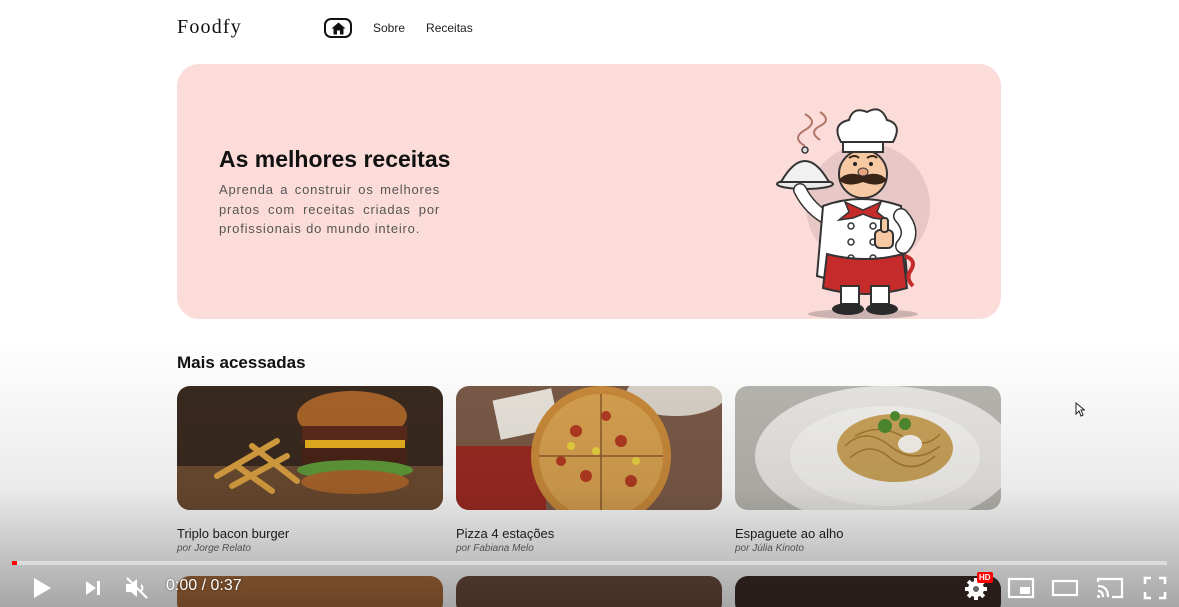 This screenshot has width=1179, height=607. What do you see at coordinates (241, 362) in the screenshot?
I see `section-title: Mais acessadas` at bounding box center [241, 362].